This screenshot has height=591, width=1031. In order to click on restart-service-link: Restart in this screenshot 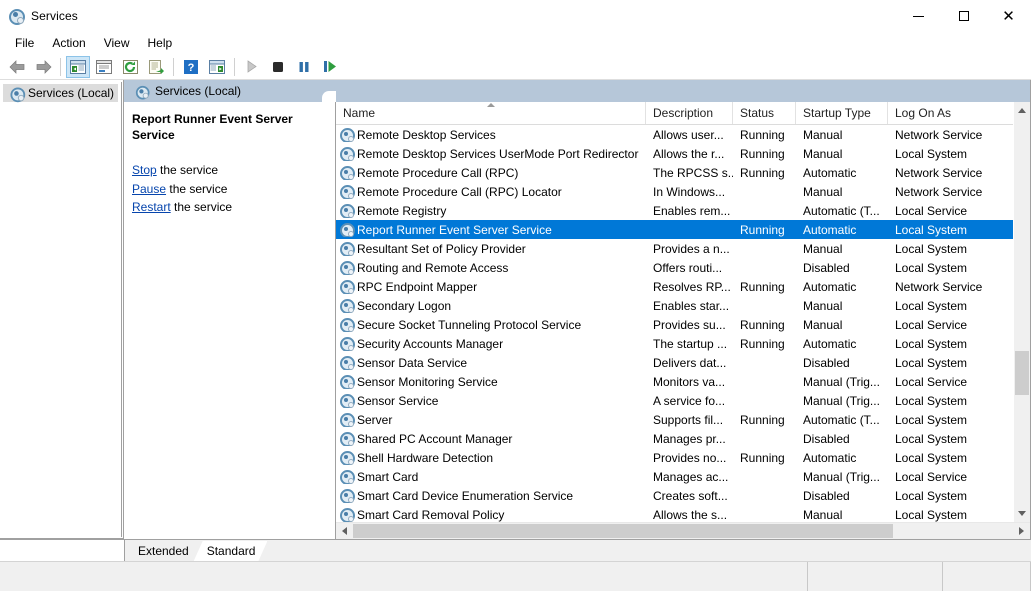, I will do `click(151, 207)`.